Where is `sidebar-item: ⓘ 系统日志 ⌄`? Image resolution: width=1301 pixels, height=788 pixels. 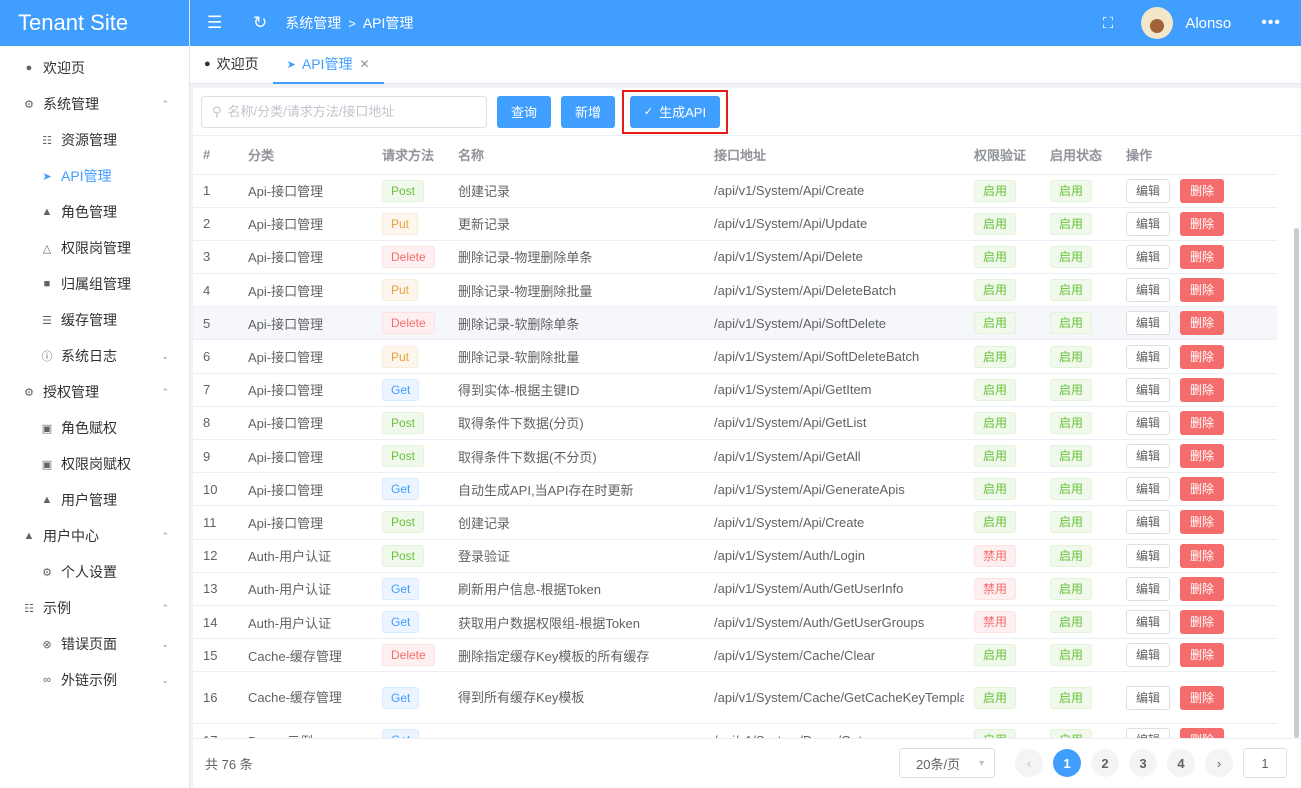
sidebar-item: ⓘ 系统日志 ⌄ is located at coordinates (94, 356).